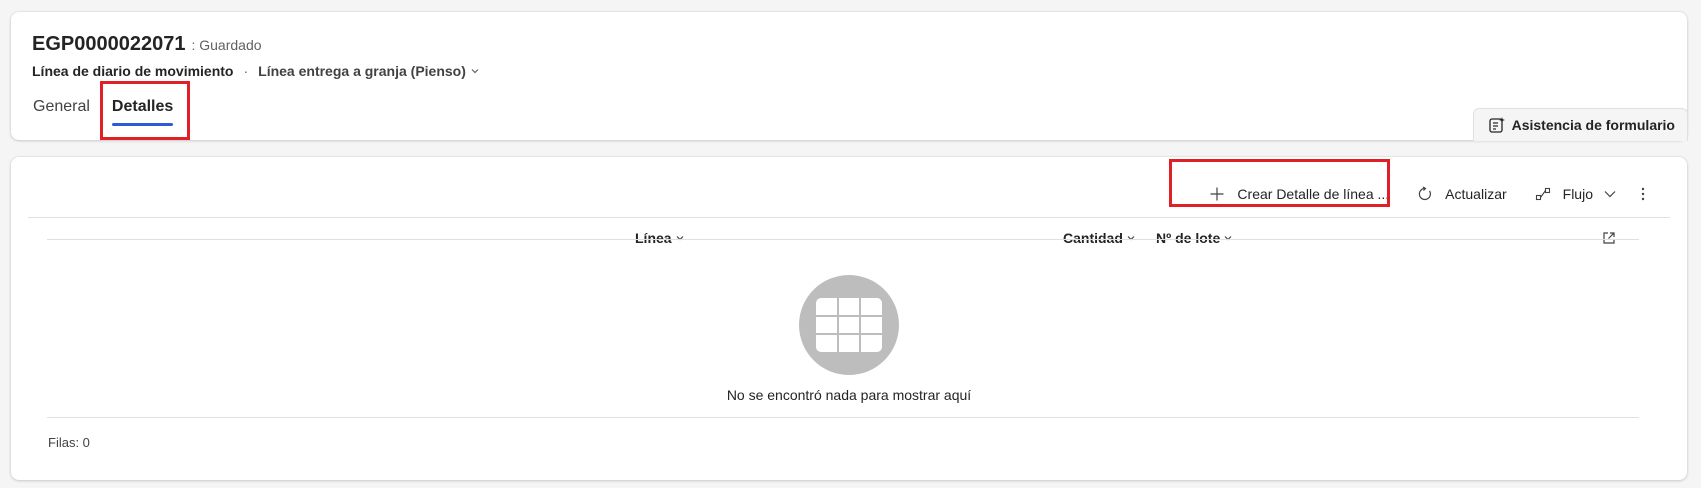  What do you see at coordinates (849, 325) in the screenshot?
I see `empty-grid-icon` at bounding box center [849, 325].